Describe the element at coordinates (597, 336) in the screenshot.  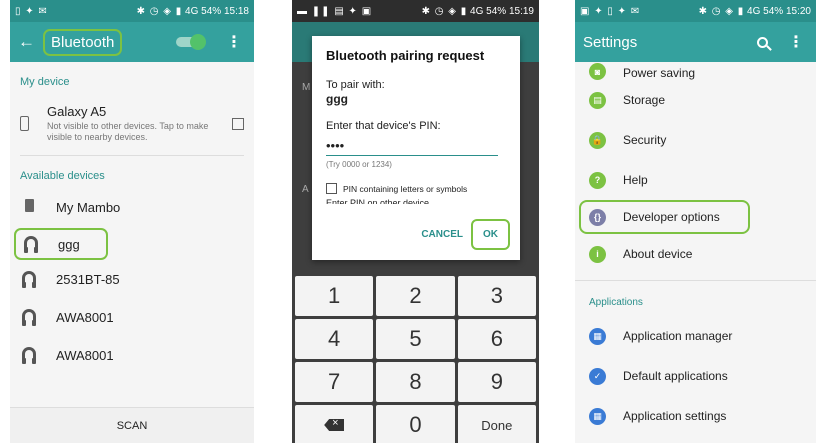
I see `application-manager-icon: ▦` at that location.